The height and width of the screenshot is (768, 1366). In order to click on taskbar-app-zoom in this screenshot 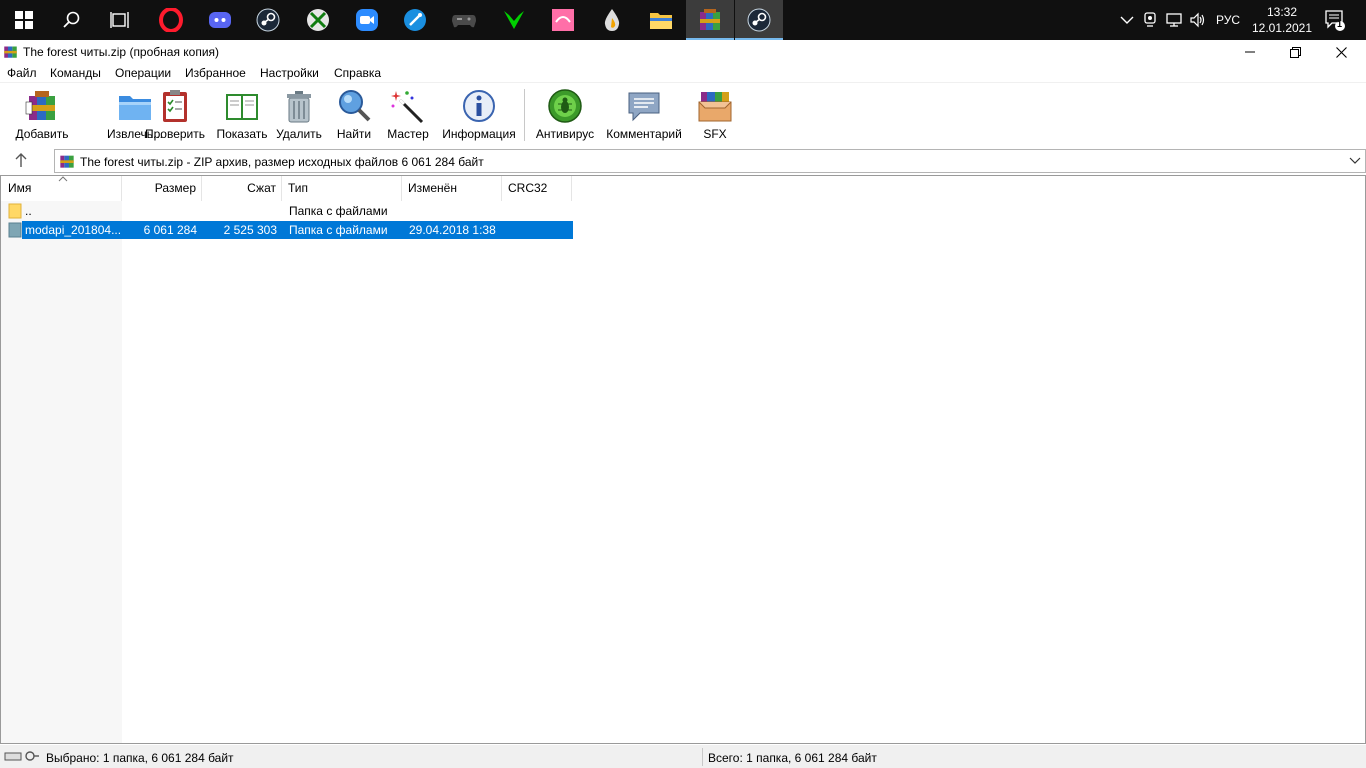, I will do `click(367, 20)`.